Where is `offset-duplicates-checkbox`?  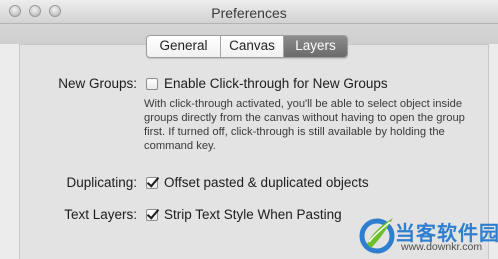
offset-duplicates-checkbox is located at coordinates (152, 183).